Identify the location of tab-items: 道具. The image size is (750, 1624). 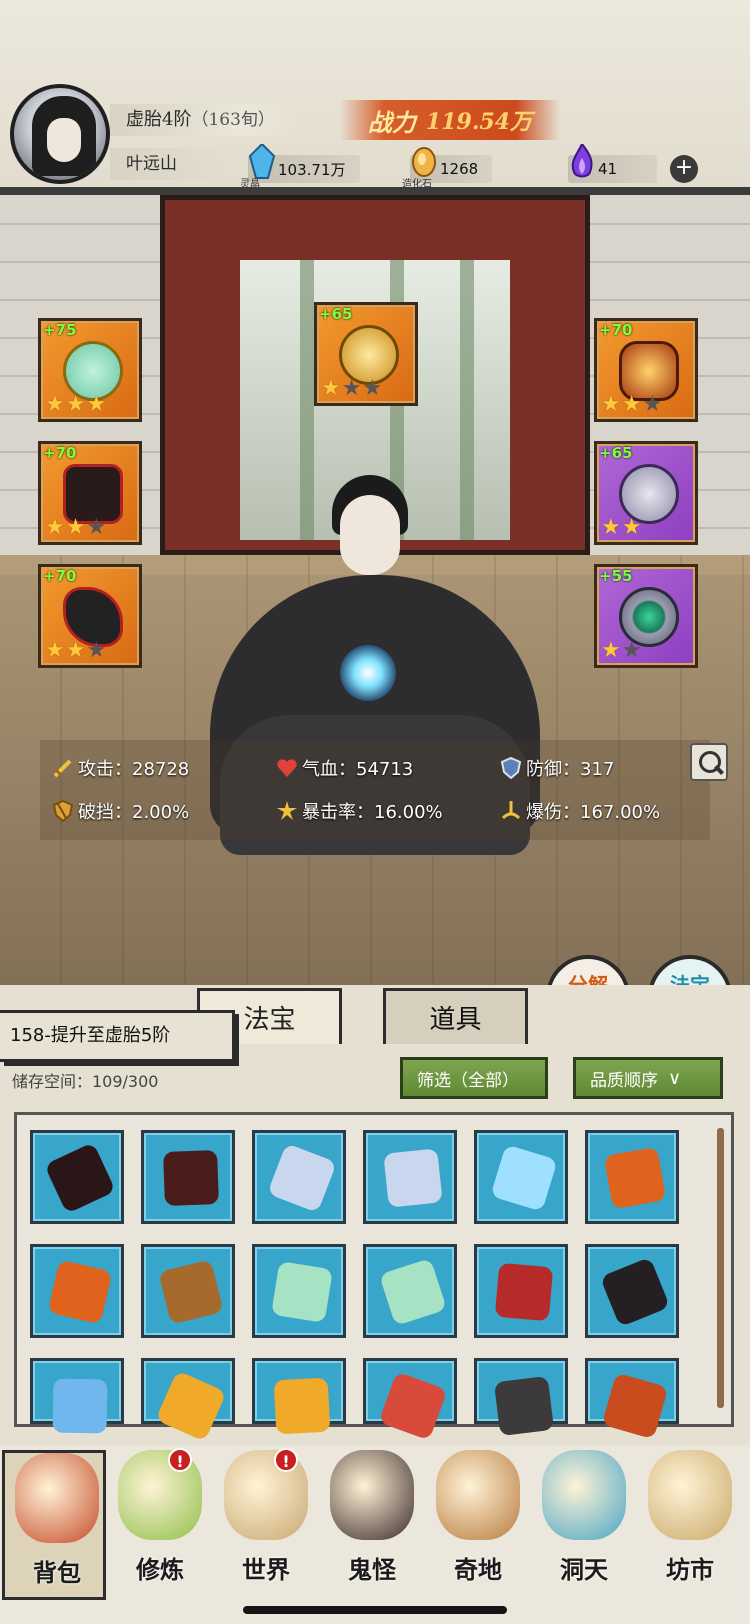
(455, 1016).